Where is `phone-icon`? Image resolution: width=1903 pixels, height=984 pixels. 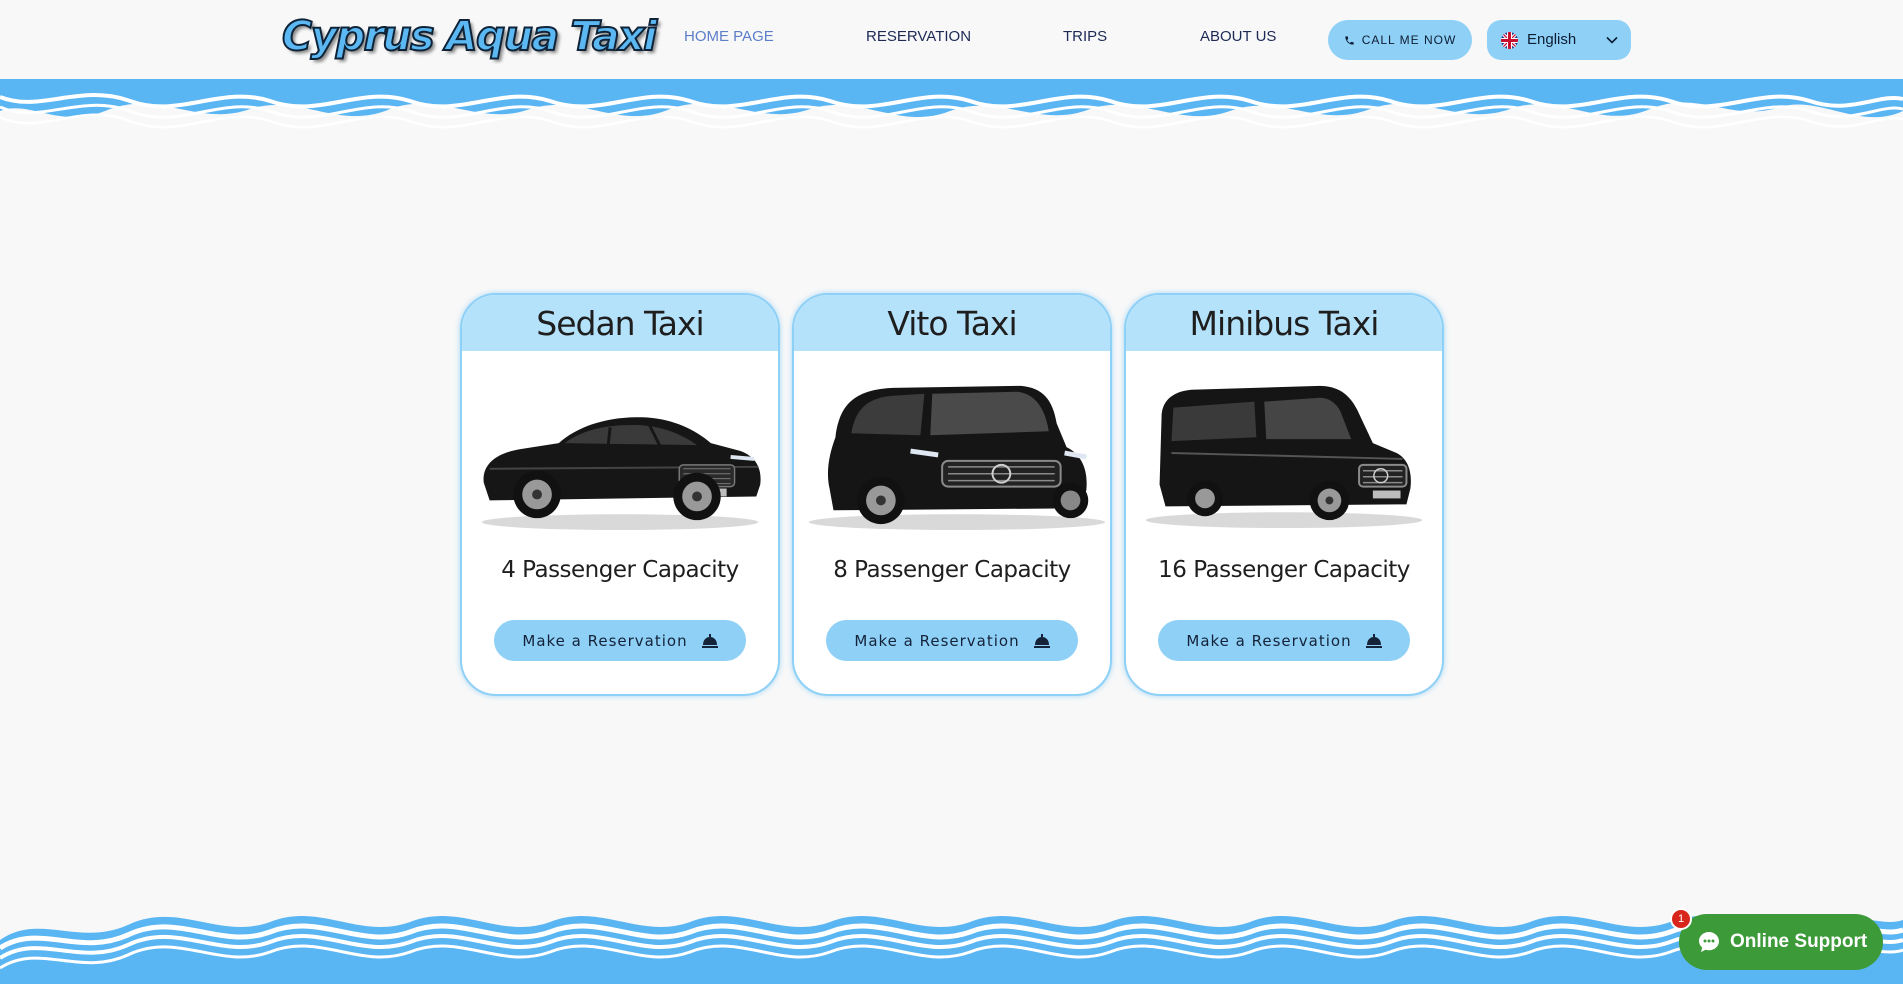
phone-icon is located at coordinates (1349, 40).